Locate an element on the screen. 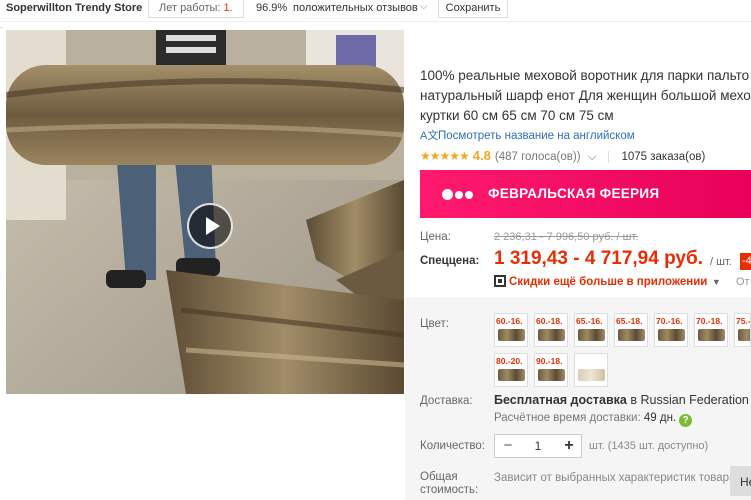 The width and height of the screenshot is (751, 500). corner-label: - is located at coordinates (1, 27).